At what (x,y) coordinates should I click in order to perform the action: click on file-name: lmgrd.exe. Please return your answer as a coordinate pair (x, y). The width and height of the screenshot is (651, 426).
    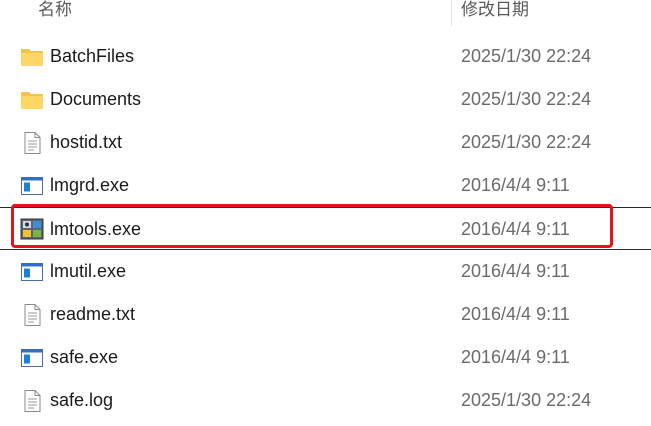
    Looking at the image, I should click on (90, 185).